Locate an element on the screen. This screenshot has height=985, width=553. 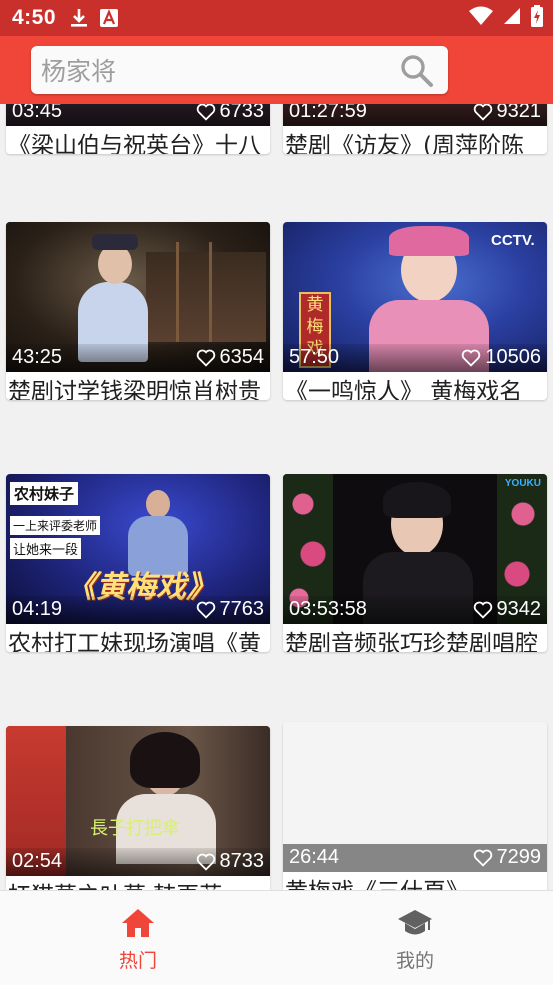
video-likes-count: 9342 is located at coordinates (519, 609).